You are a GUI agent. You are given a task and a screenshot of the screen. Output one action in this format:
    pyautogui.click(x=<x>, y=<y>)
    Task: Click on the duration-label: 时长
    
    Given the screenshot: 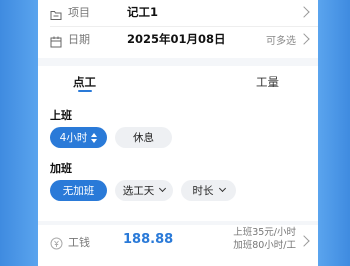 What is the action you would take?
    pyautogui.click(x=203, y=191)
    